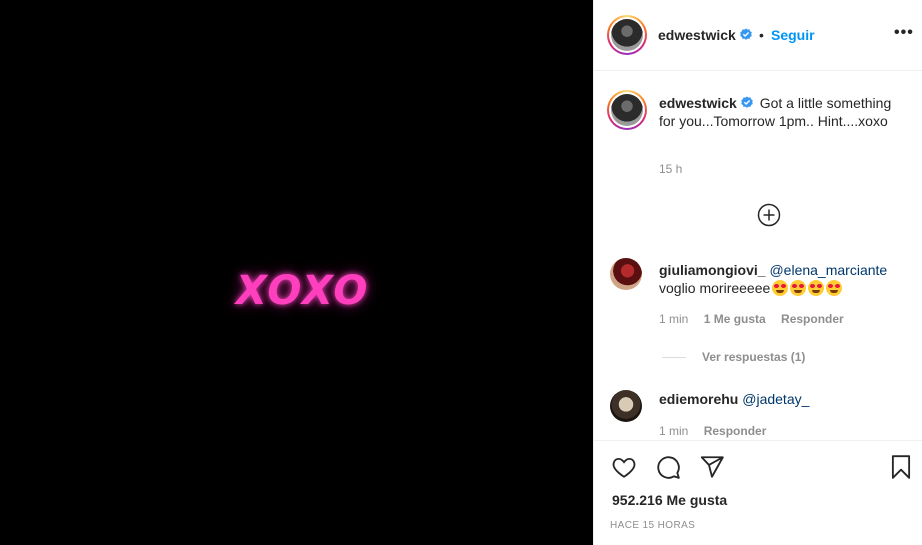  I want to click on post-timestamp: HACE 15 HORAS, so click(652, 525).